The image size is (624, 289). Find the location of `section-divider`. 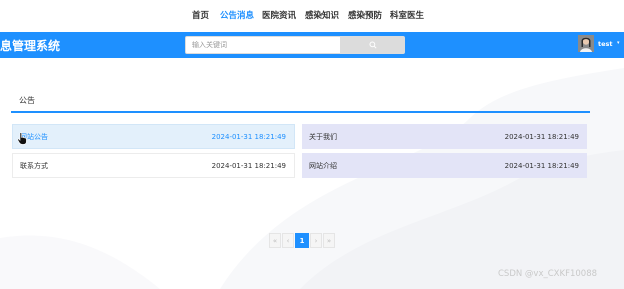

section-divider is located at coordinates (300, 112).